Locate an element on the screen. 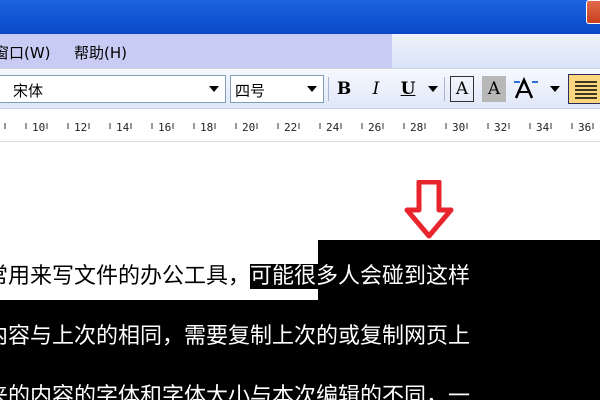  align-justify-button is located at coordinates (584, 89).